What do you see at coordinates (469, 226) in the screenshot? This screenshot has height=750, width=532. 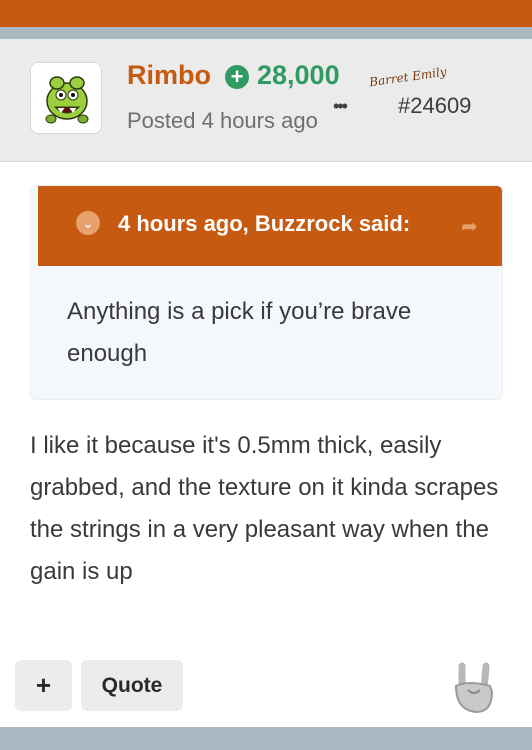 I see `share-arrow-icon: ➦` at bounding box center [469, 226].